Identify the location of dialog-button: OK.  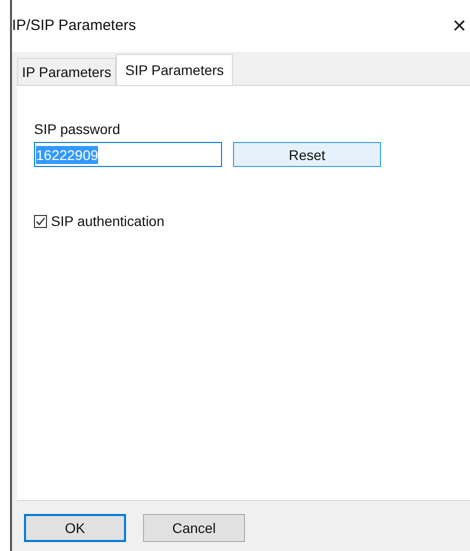
(75, 528).